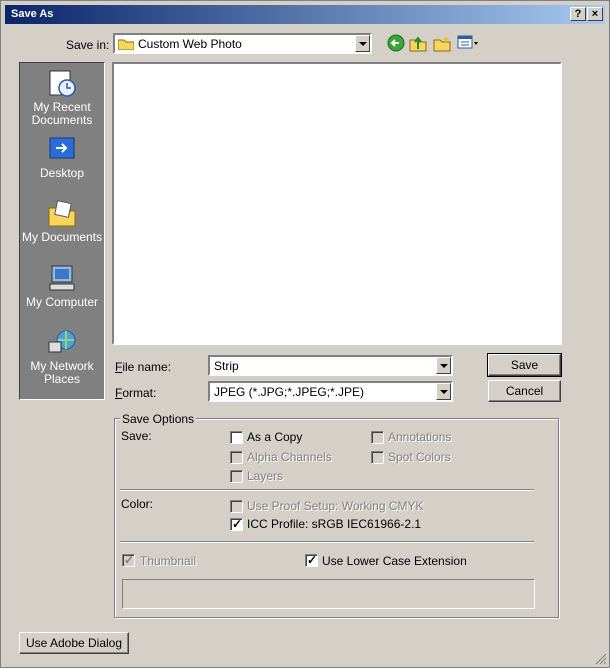 This screenshot has width=610, height=668. Describe the element at coordinates (74, 643) in the screenshot. I see `use-adobe-dialog-button: Use Adobe Dialog` at that location.